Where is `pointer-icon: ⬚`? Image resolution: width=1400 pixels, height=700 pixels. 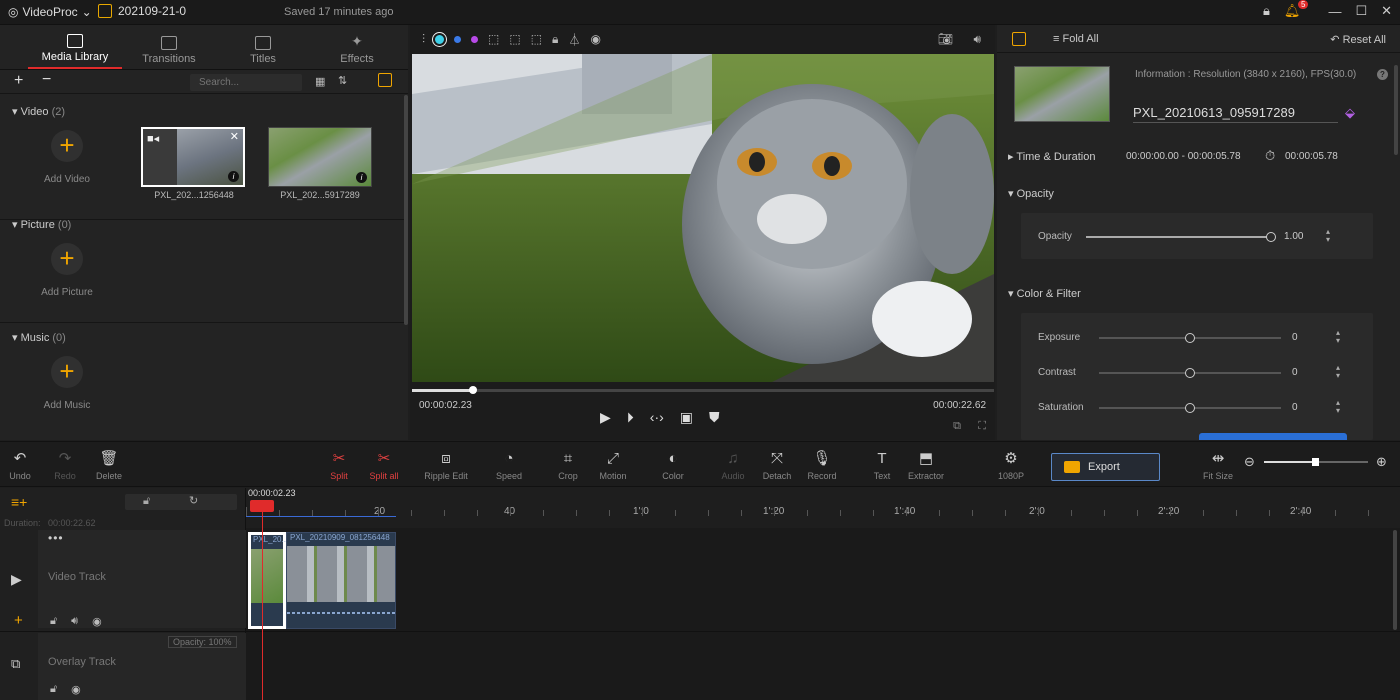 pointer-icon: ⬚ is located at coordinates (536, 39).